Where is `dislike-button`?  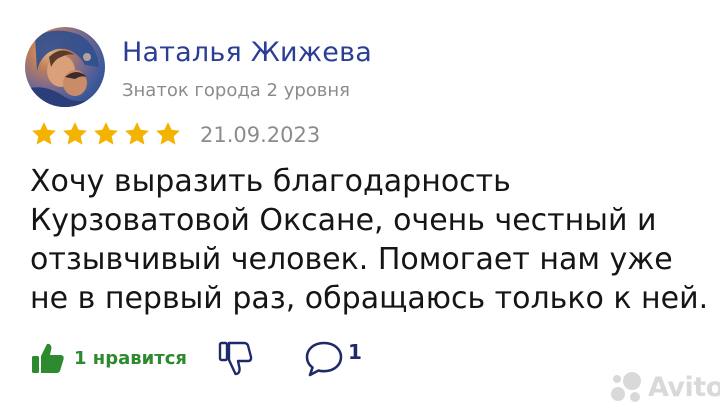
dislike-button is located at coordinates (235, 359).